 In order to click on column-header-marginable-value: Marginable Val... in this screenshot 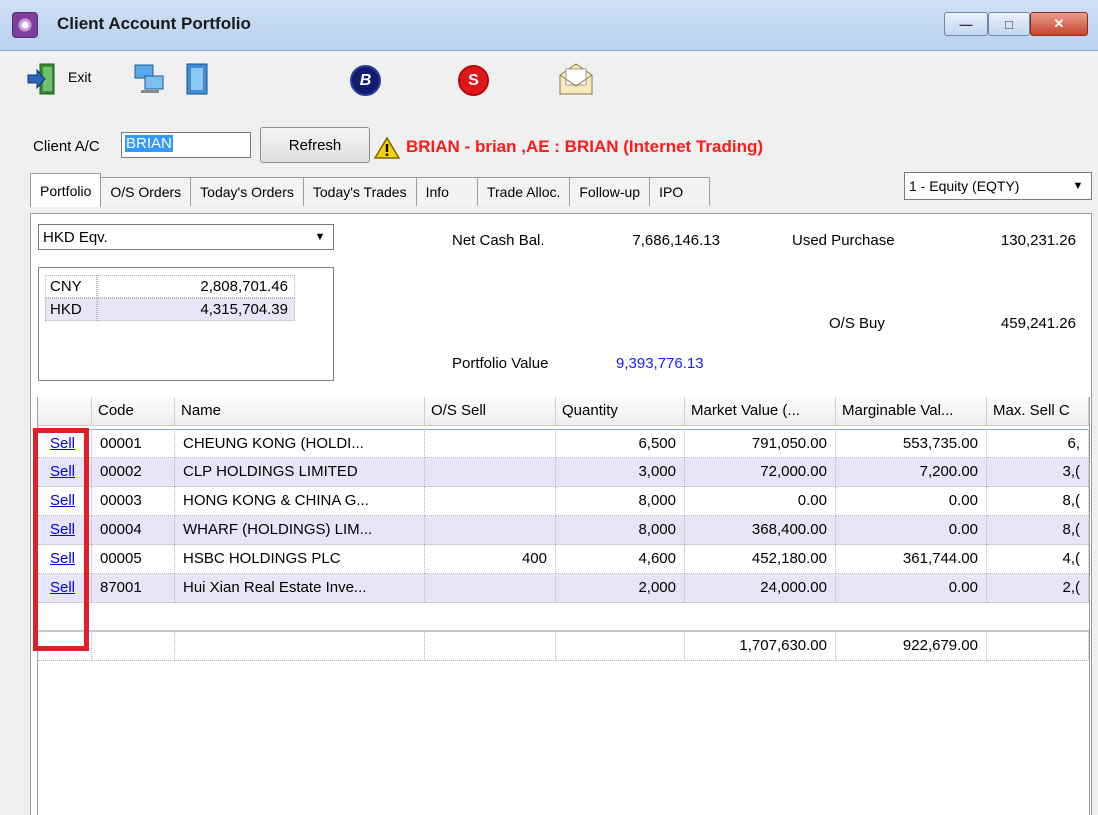, I will do `click(911, 411)`.